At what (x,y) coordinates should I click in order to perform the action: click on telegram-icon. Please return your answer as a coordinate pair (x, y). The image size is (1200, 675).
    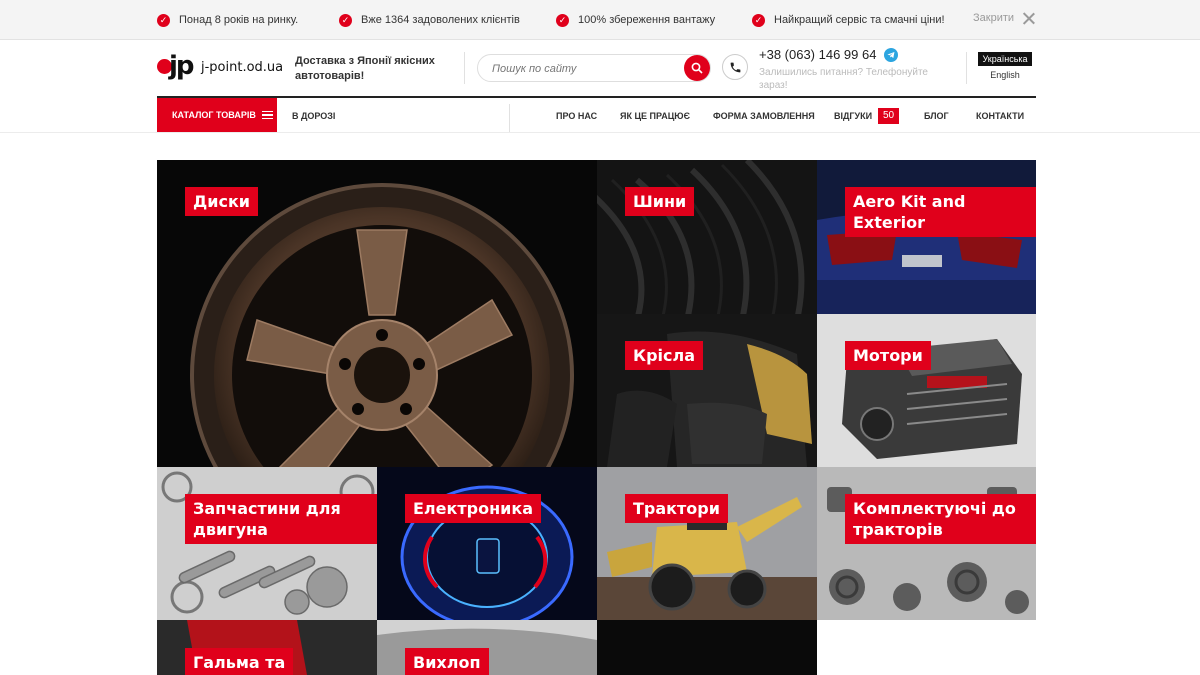
    Looking at the image, I should click on (891, 54).